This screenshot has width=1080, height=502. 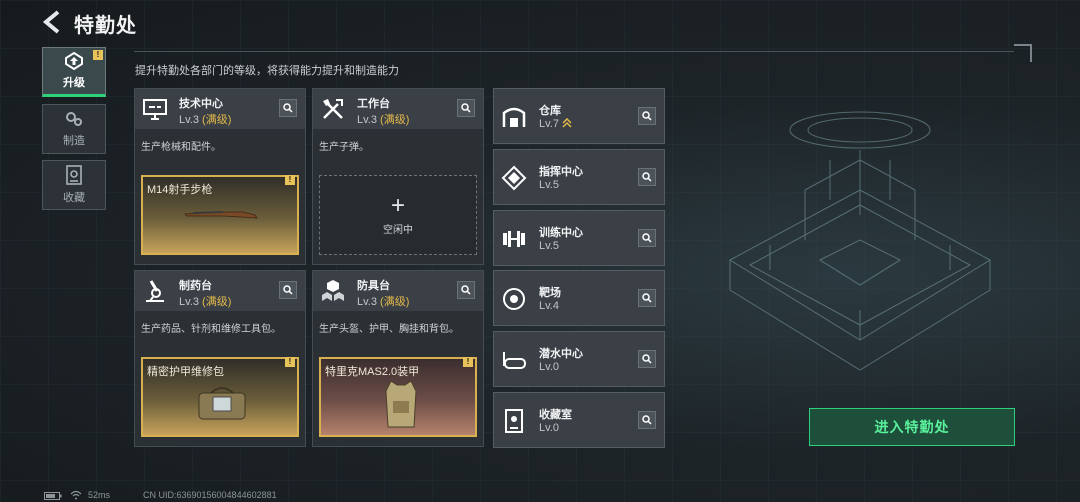 What do you see at coordinates (579, 420) in the screenshot?
I see `facility-collection-room: 收藏室 Lv.0` at bounding box center [579, 420].